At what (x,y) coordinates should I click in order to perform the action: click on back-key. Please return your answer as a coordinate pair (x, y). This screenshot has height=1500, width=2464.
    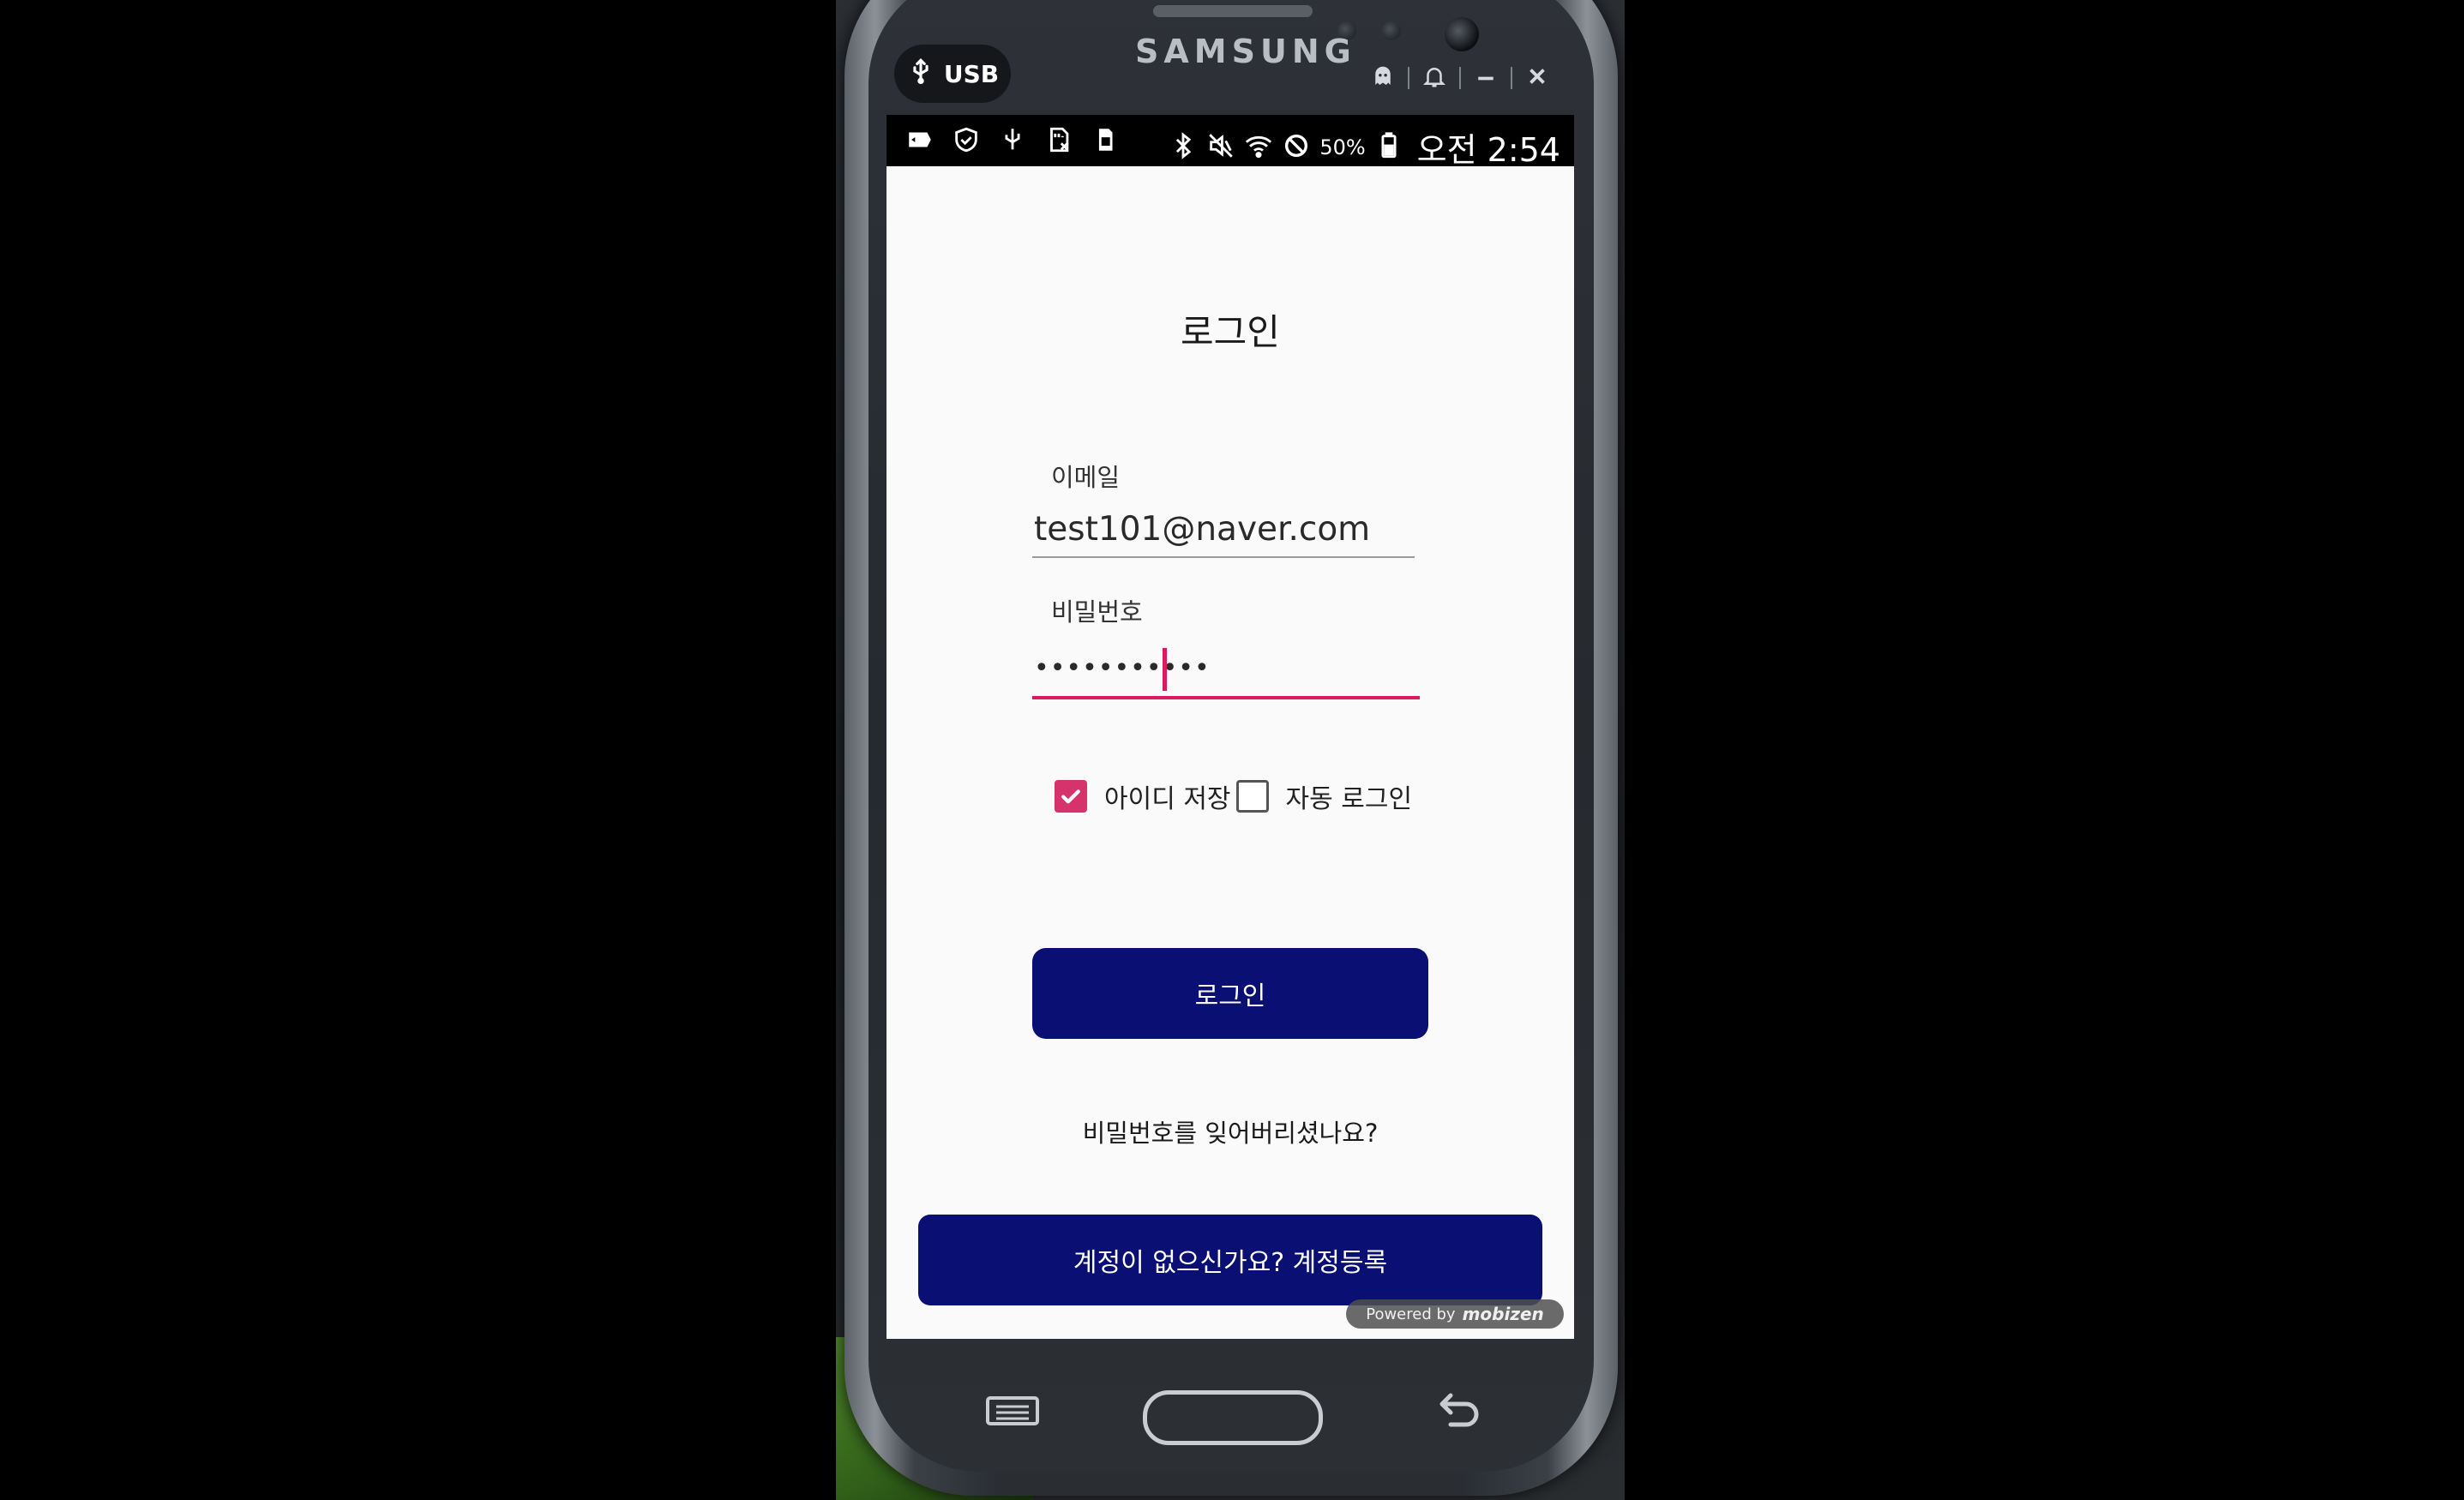
    Looking at the image, I should click on (1457, 1410).